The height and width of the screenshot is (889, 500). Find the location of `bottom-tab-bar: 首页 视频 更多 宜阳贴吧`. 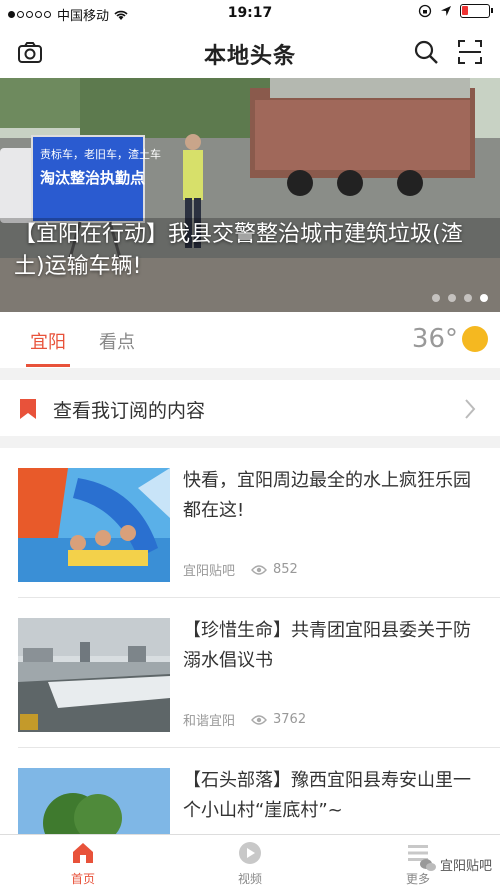

bottom-tab-bar: 首页 视频 更多 宜阳贴吧 is located at coordinates (250, 861).